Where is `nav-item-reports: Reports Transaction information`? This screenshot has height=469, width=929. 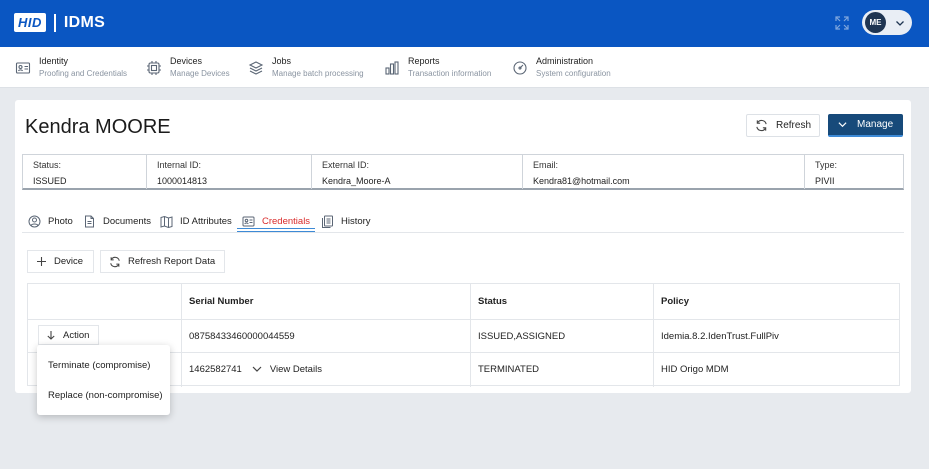
nav-item-reports: Reports Transaction information is located at coordinates (437, 68).